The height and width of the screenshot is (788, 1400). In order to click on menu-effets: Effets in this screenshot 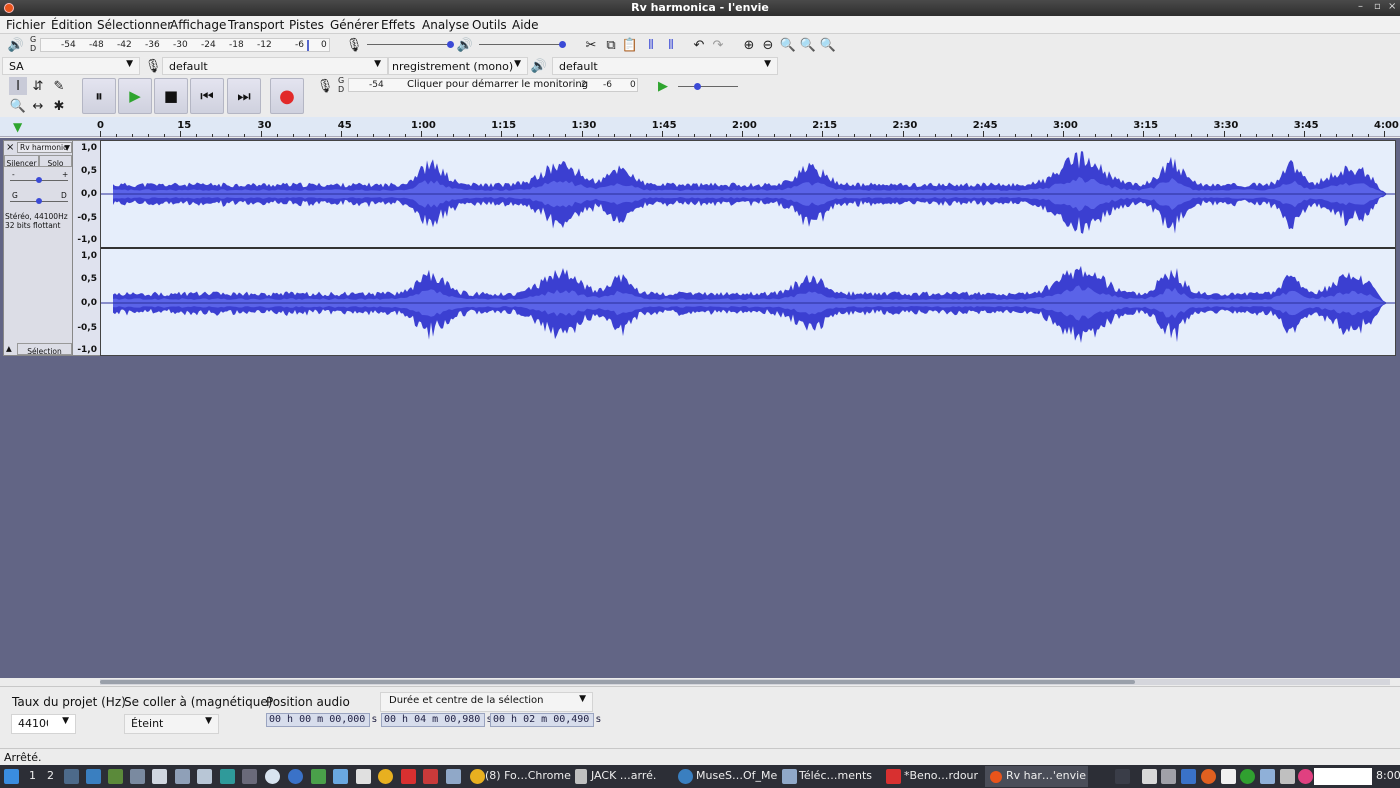, I will do `click(398, 25)`.